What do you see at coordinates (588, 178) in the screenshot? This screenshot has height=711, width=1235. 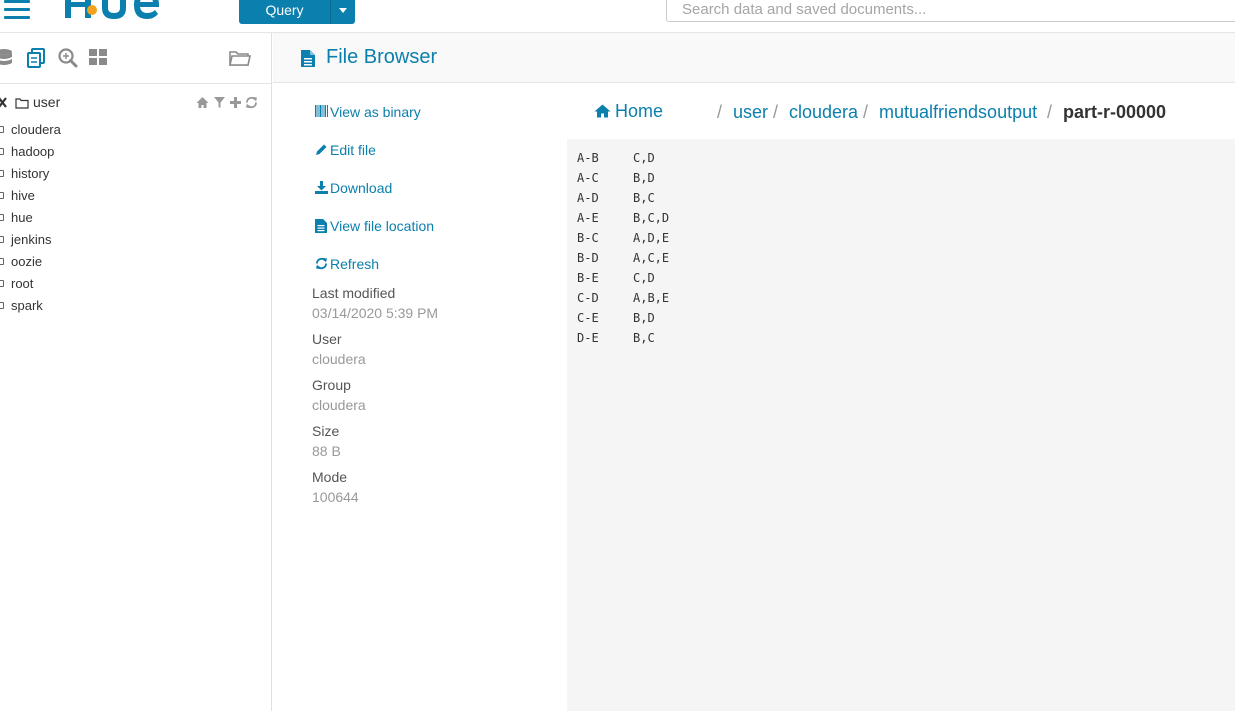 I see `file-line-key: A-C` at bounding box center [588, 178].